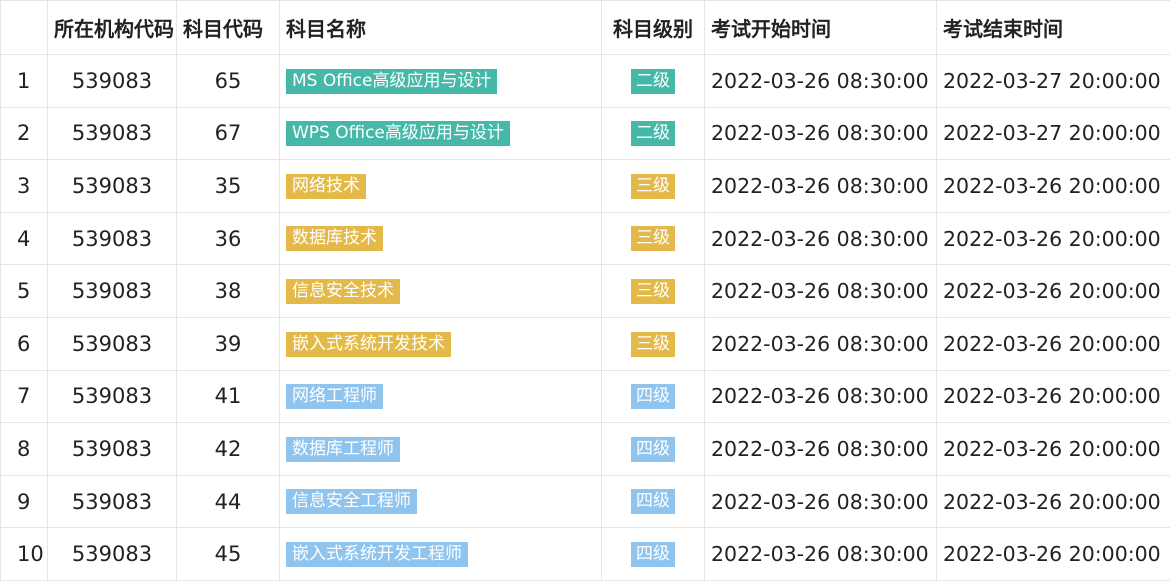 The height and width of the screenshot is (582, 1170). What do you see at coordinates (1053, 27) in the screenshot?
I see `header-end-time: 考试结束时间` at bounding box center [1053, 27].